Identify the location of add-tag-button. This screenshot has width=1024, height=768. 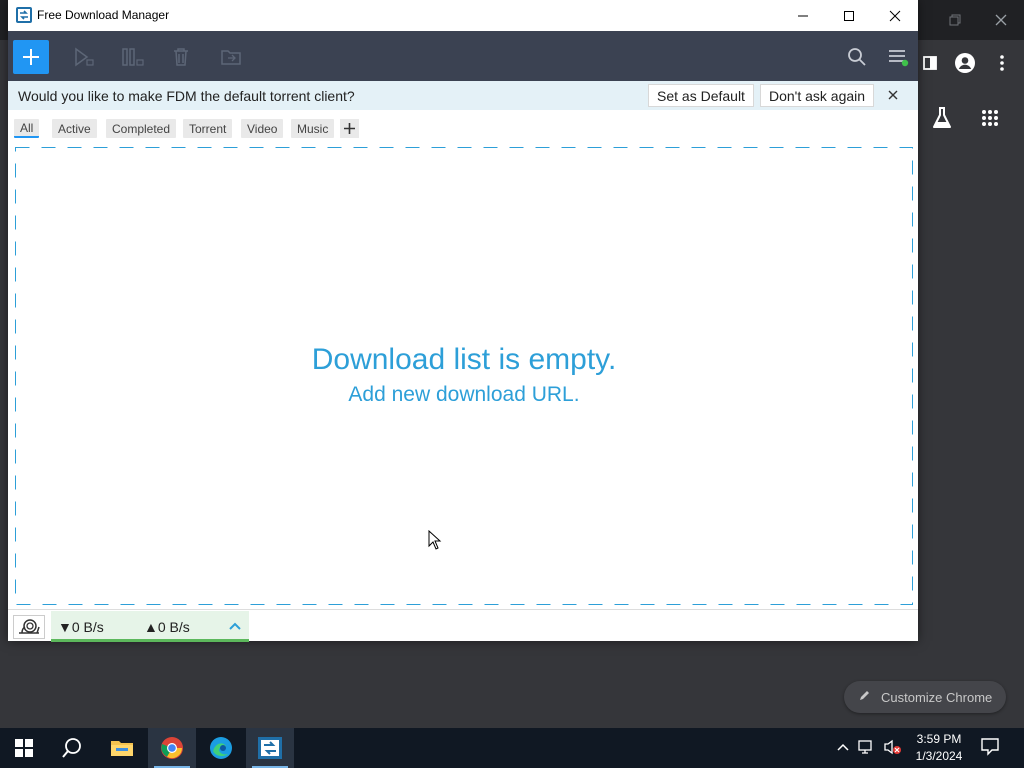
(349, 128).